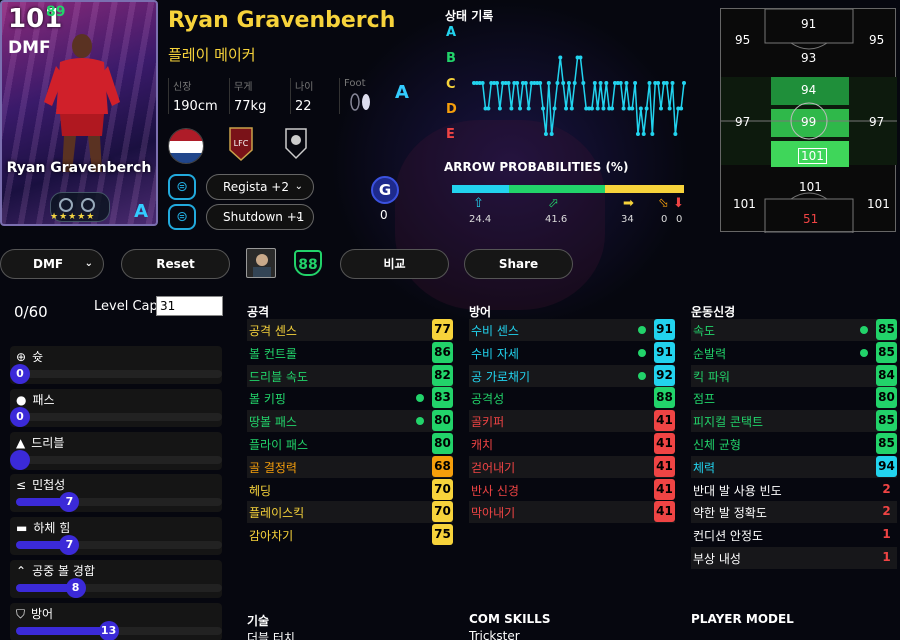 The image size is (900, 640). Describe the element at coordinates (21, 485) in the screenshot. I see `agility-icon: ≤` at that location.